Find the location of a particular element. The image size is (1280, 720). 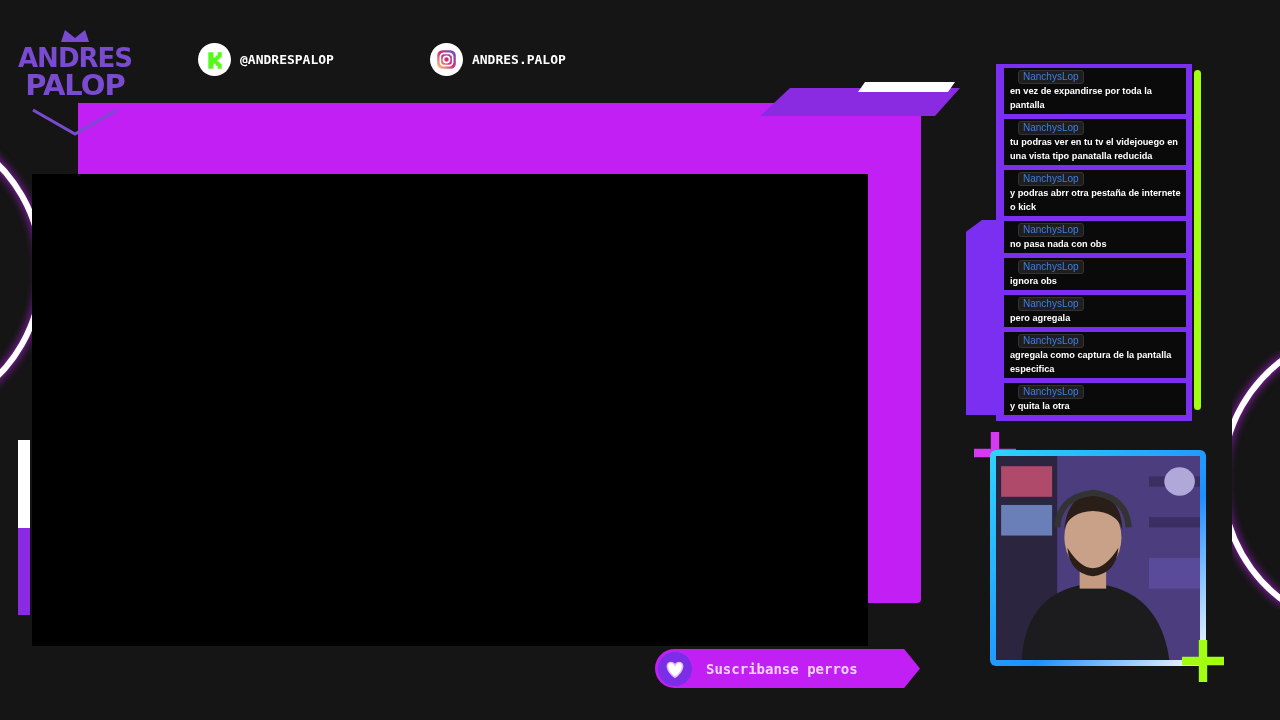

logo-text: ANDRES is located at coordinates (75, 58).